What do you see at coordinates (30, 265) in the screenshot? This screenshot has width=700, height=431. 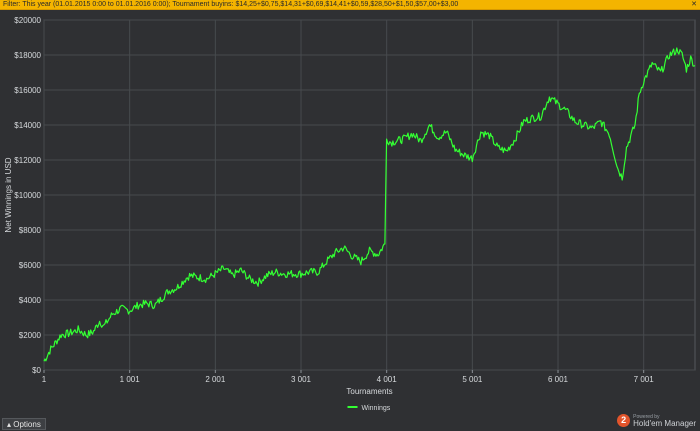 I see `y-tick-label: $6000` at bounding box center [30, 265].